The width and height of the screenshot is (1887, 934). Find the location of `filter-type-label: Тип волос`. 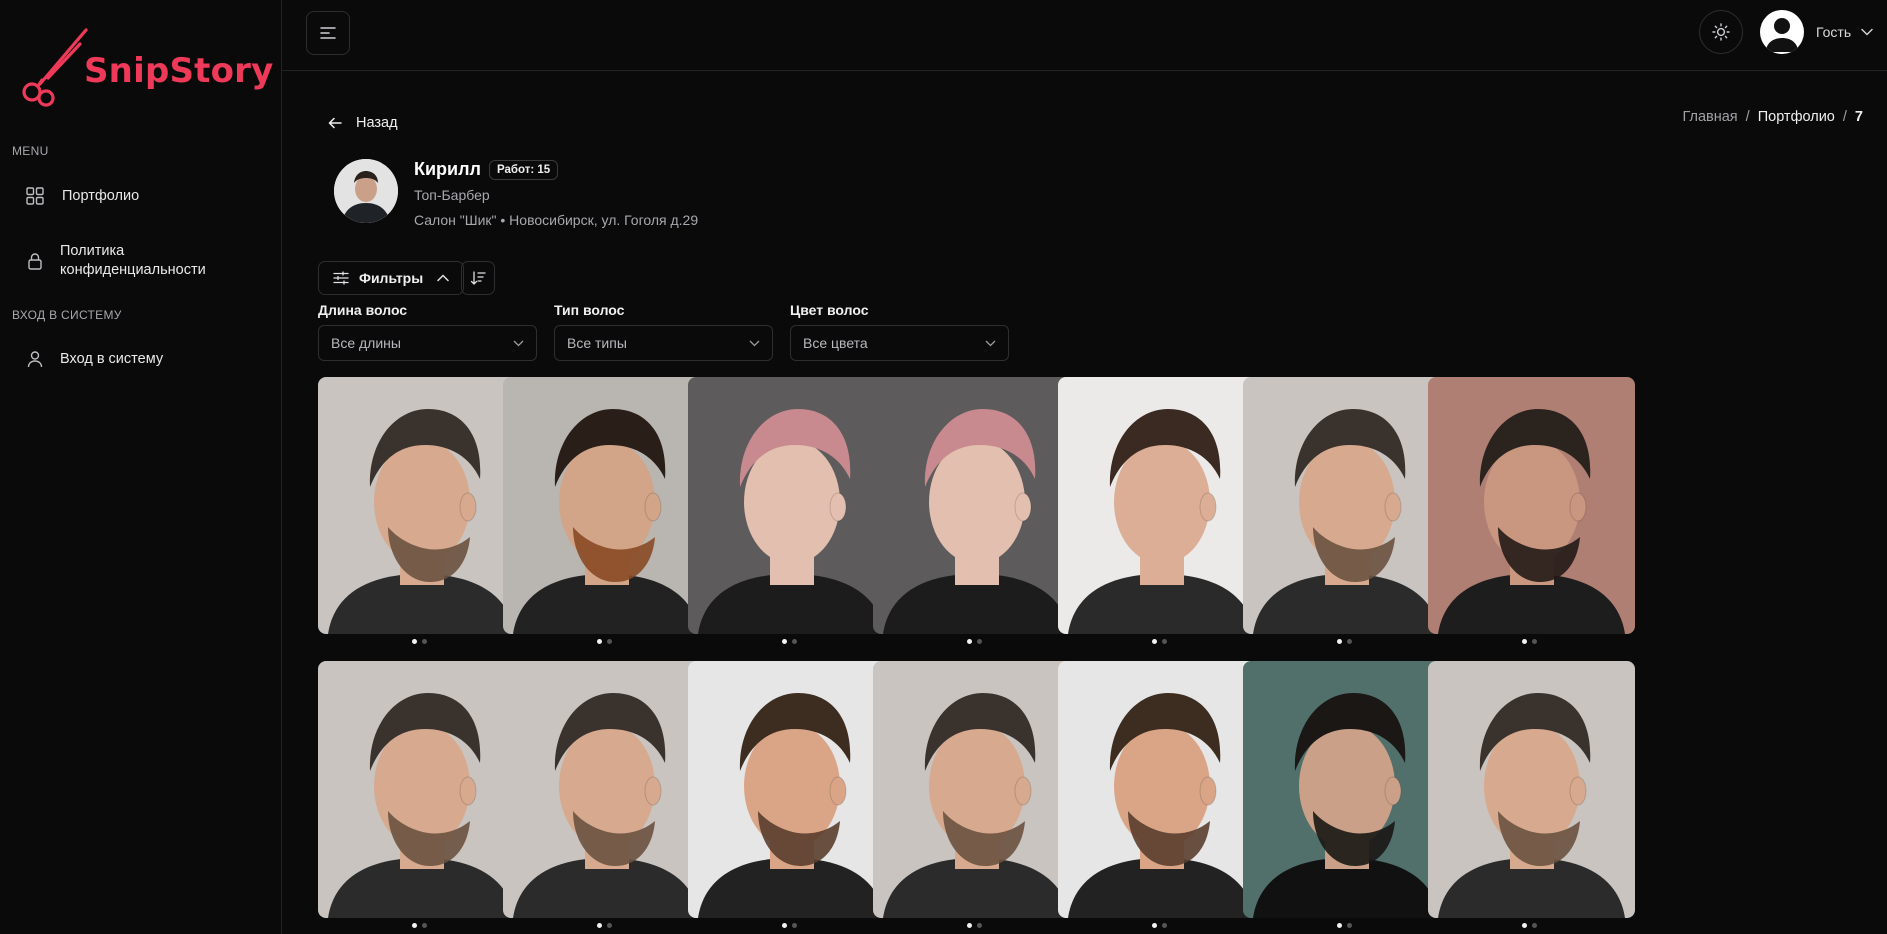

filter-type-label: Тип волос is located at coordinates (589, 310).